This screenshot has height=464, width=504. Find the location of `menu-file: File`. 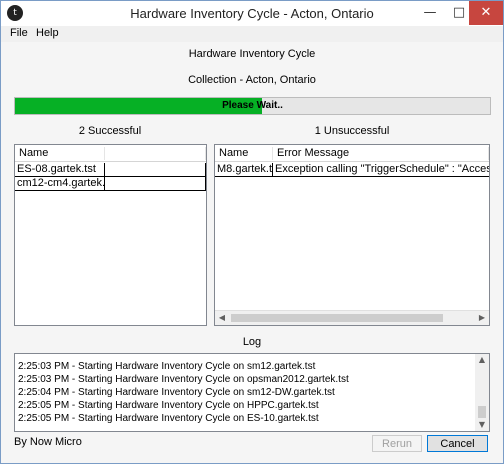

menu-file: File is located at coordinates (19, 33).